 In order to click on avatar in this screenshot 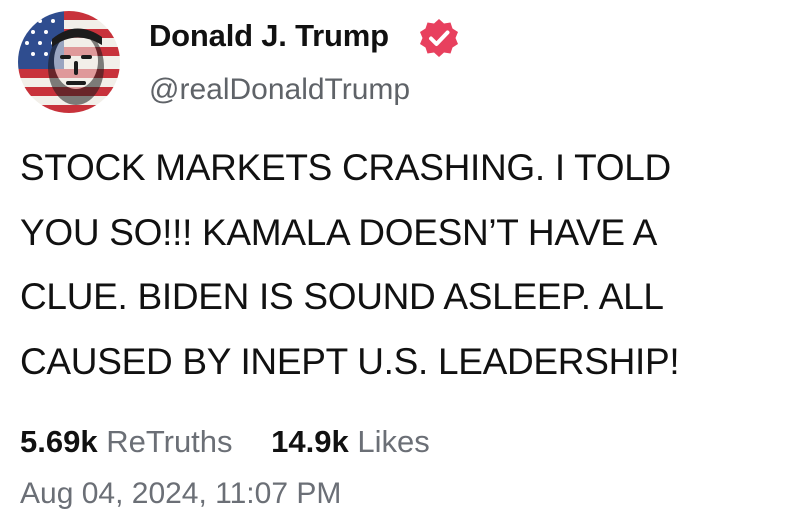, I will do `click(69, 62)`.